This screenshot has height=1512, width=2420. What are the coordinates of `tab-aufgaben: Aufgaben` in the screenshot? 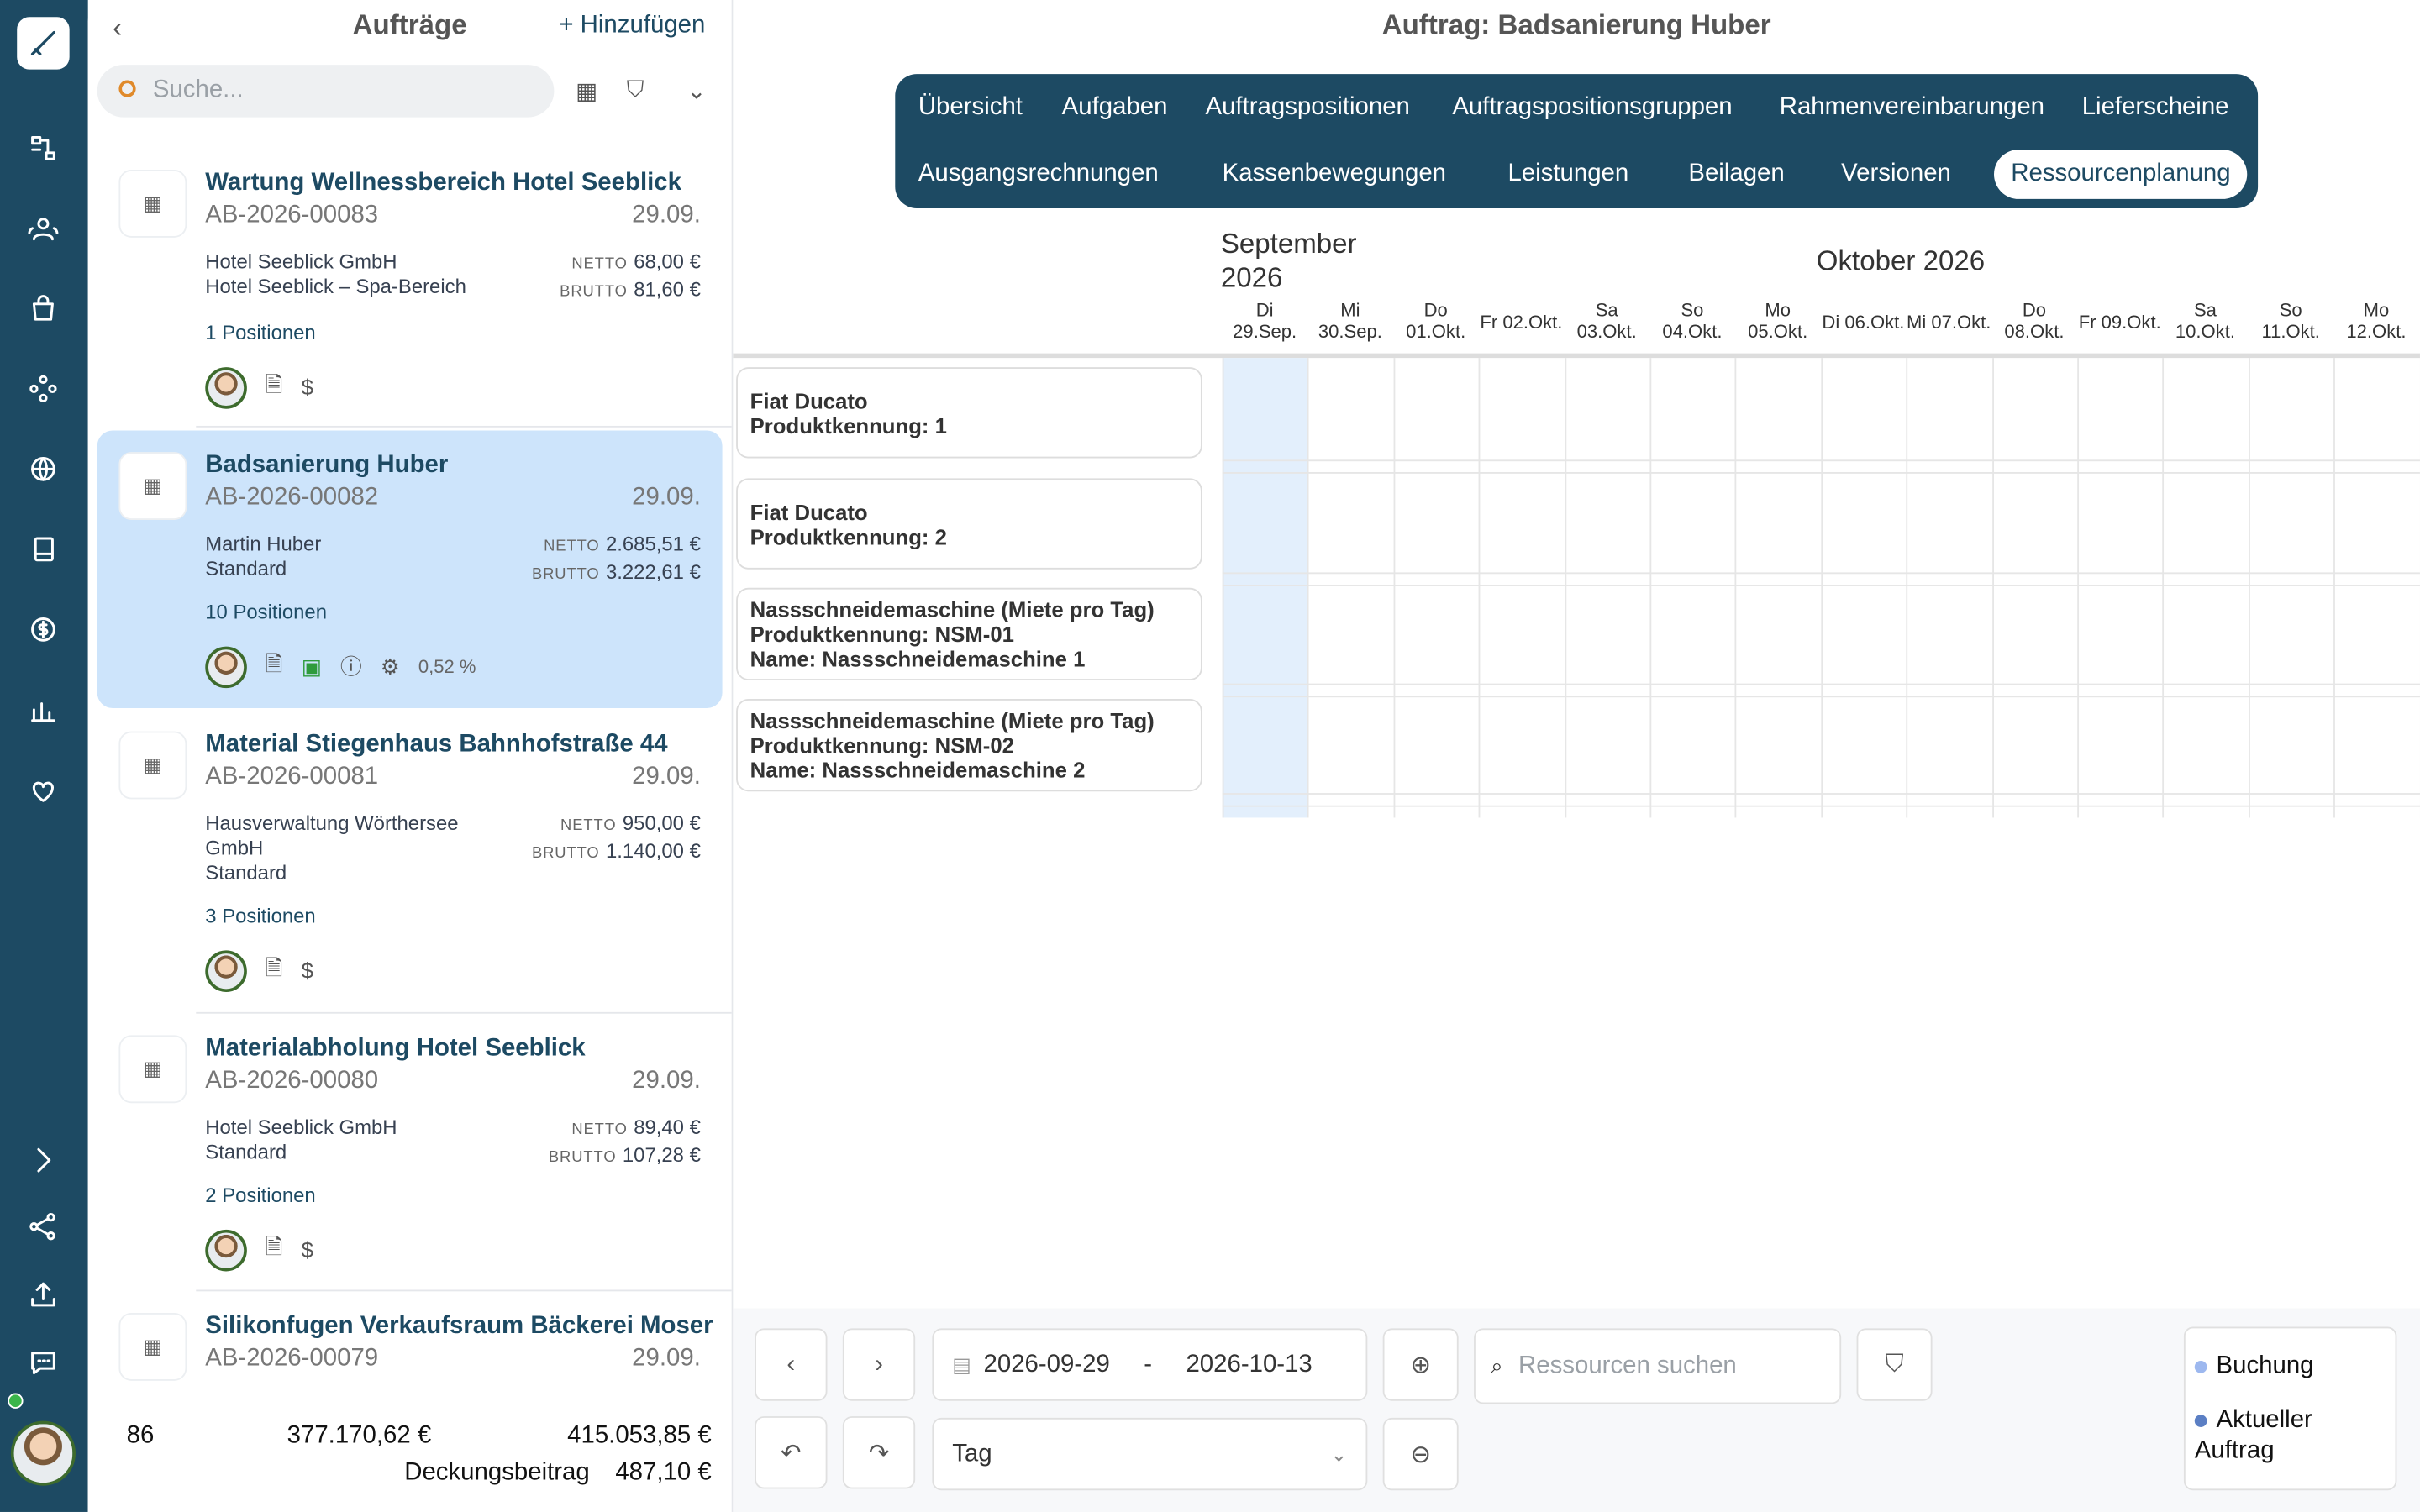 It's located at (1114, 108).